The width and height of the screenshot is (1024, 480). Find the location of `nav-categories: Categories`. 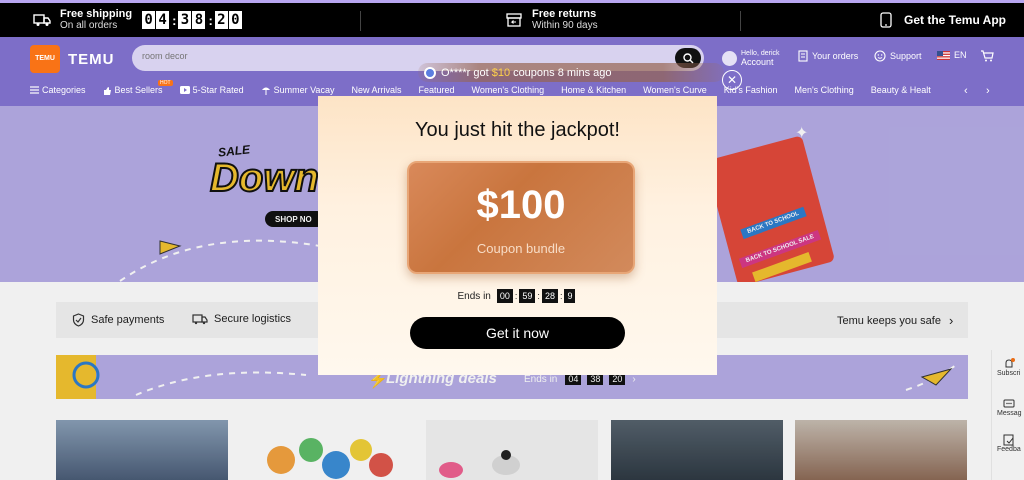

nav-categories: Categories is located at coordinates (58, 90).